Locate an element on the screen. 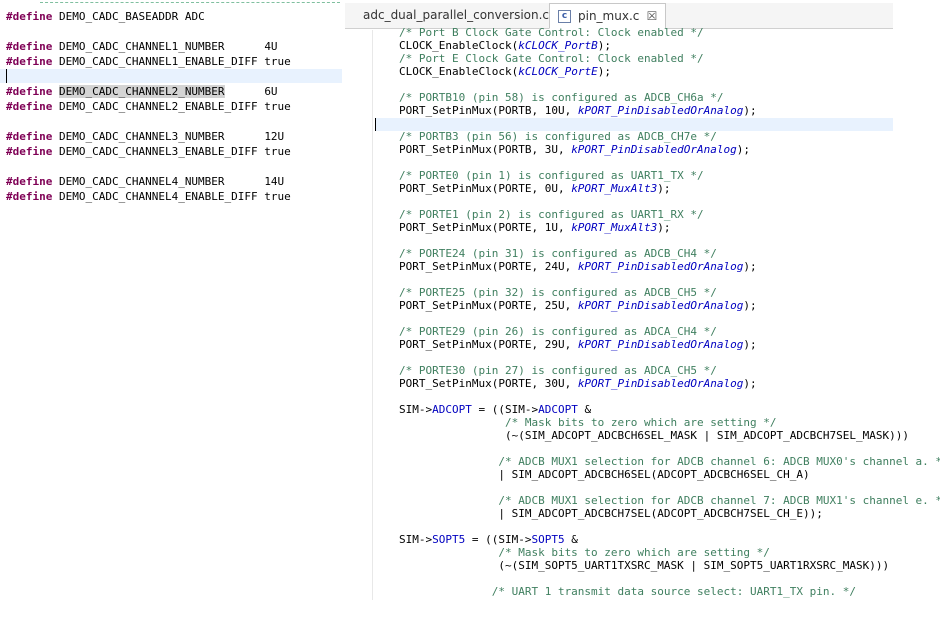 This screenshot has height=632, width=940. code-line: CLOCK_EnableClock(kCLOCK_PortB); is located at coordinates (669, 45).